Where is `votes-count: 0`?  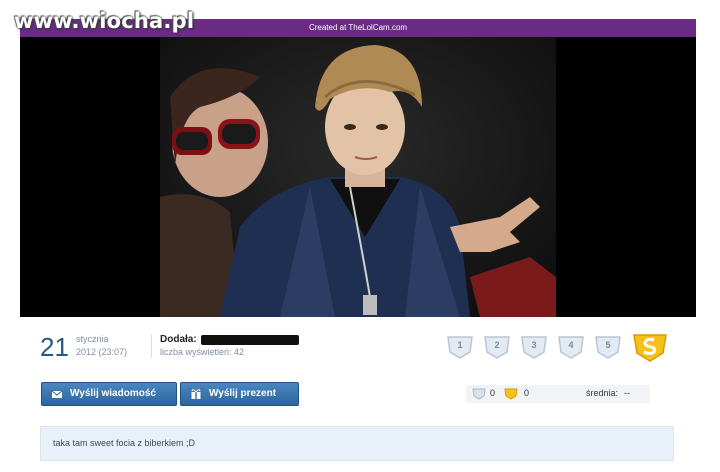 votes-count: 0 is located at coordinates (493, 393).